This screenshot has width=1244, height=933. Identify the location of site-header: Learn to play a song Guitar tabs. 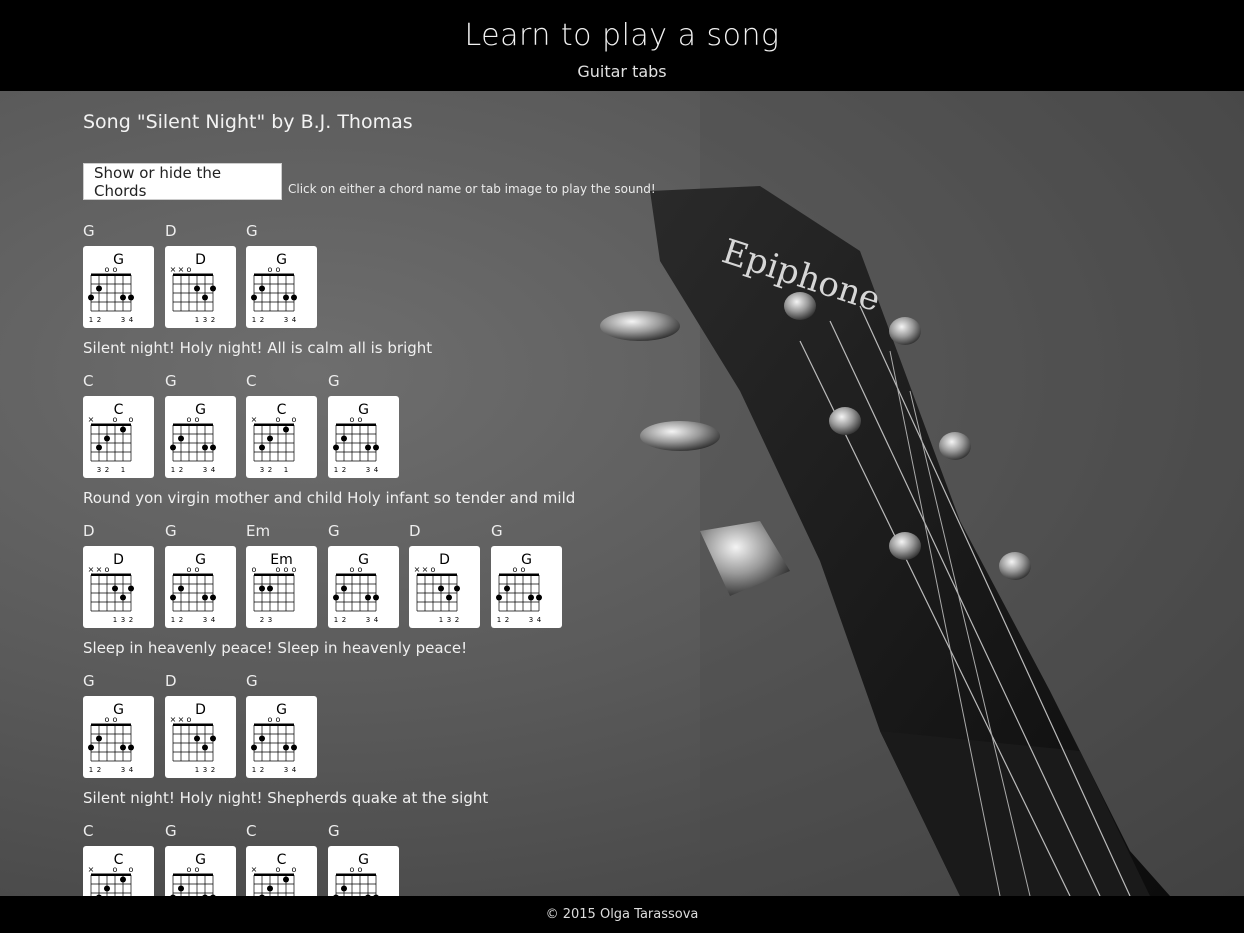
(622, 45).